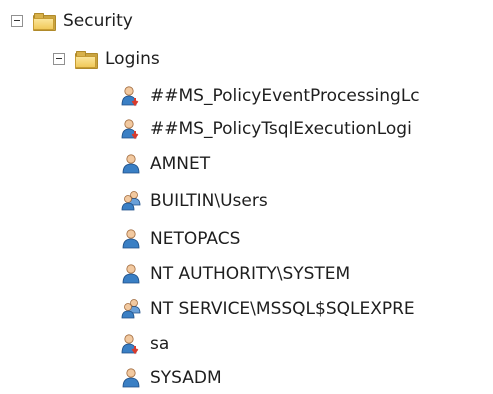 This screenshot has width=493, height=394. Describe the element at coordinates (250, 274) in the screenshot. I see `login-label: NT AUTHORITY\SYSTEM` at that location.